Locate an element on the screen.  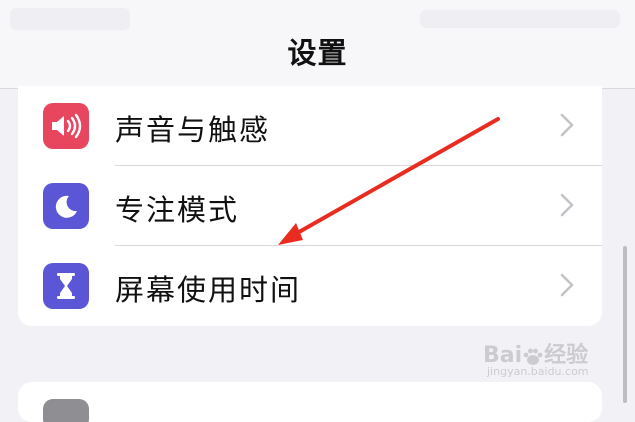
watermark-url: jingyan.baidu.com is located at coordinates (538, 371).